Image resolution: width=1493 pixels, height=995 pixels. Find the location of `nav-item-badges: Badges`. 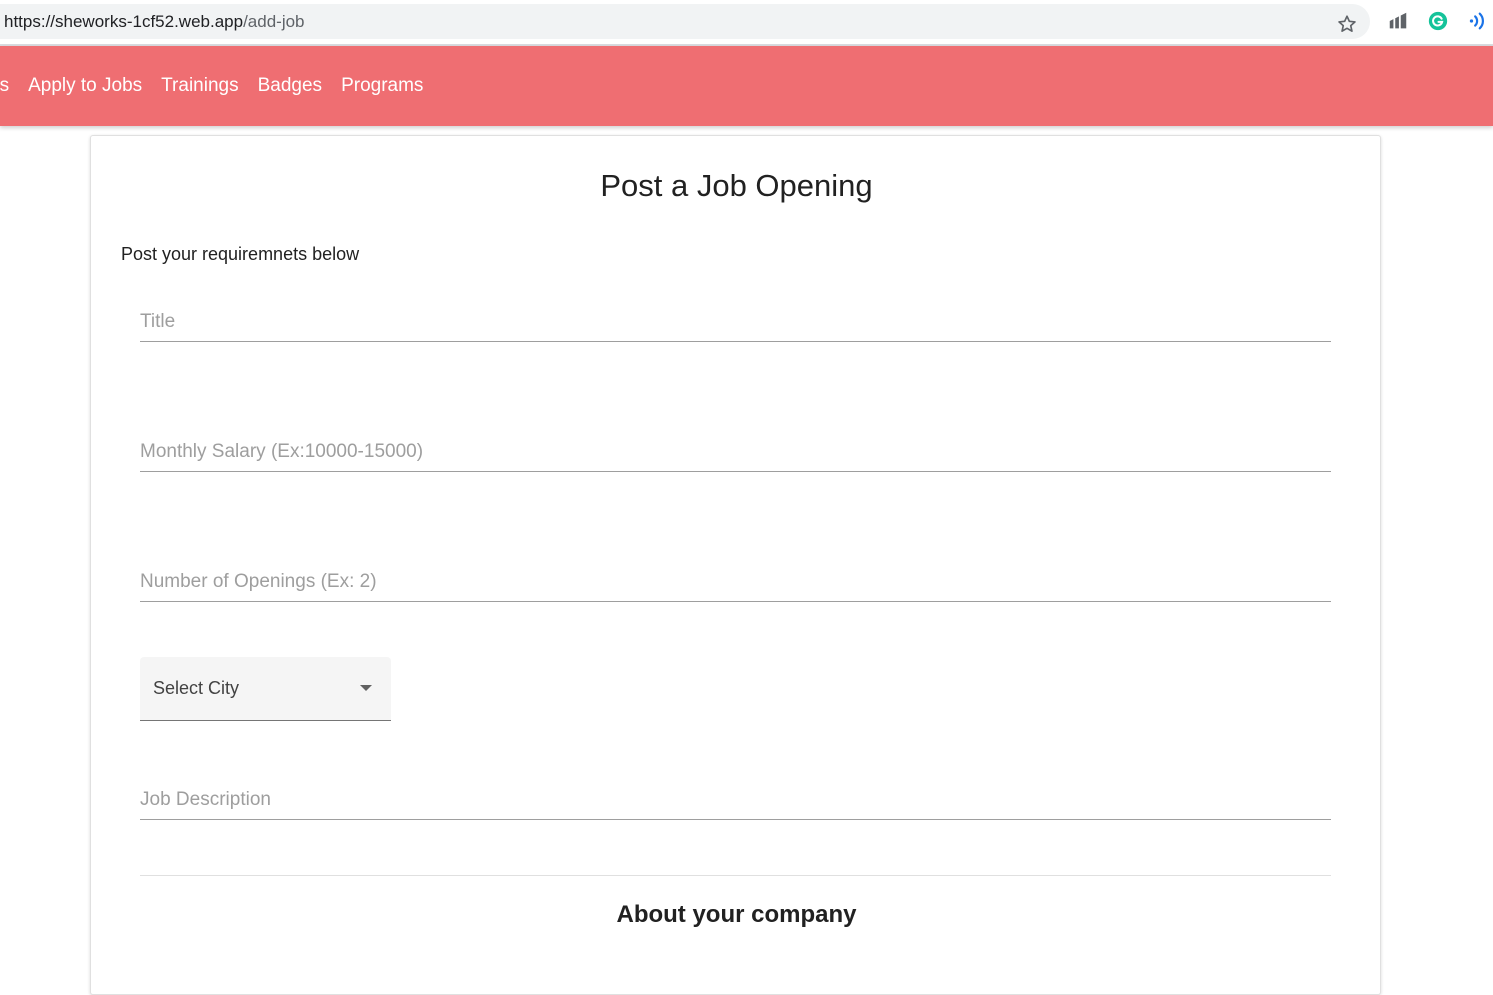

nav-item-badges: Badges is located at coordinates (290, 86).